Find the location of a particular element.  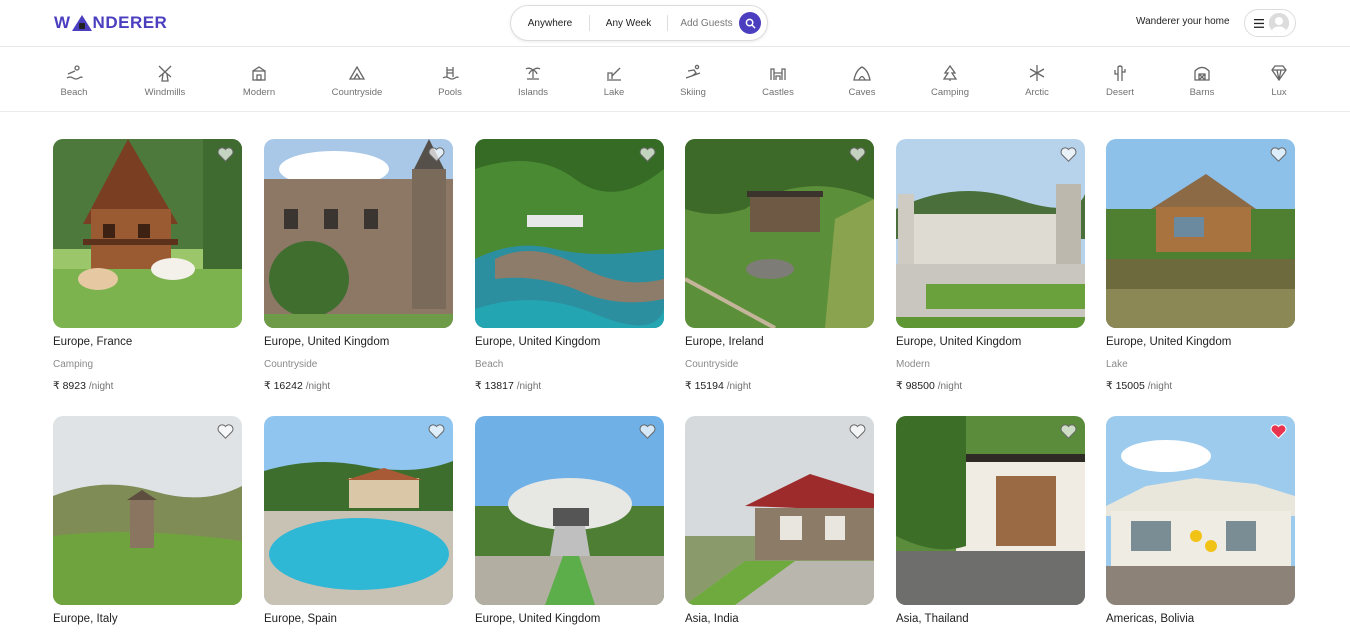

category-label: Windmills is located at coordinates (165, 92).